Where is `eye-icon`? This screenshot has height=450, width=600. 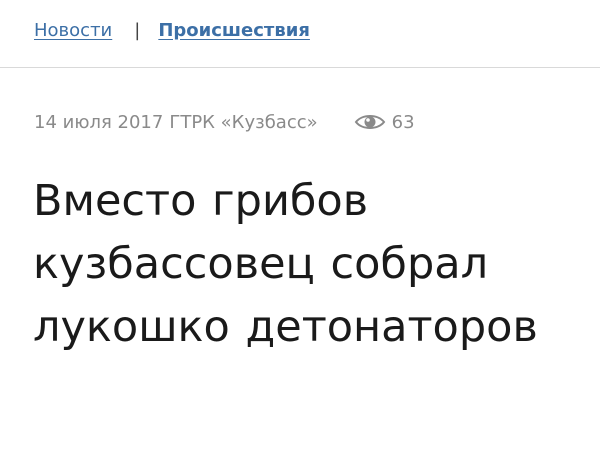 eye-icon is located at coordinates (369, 122).